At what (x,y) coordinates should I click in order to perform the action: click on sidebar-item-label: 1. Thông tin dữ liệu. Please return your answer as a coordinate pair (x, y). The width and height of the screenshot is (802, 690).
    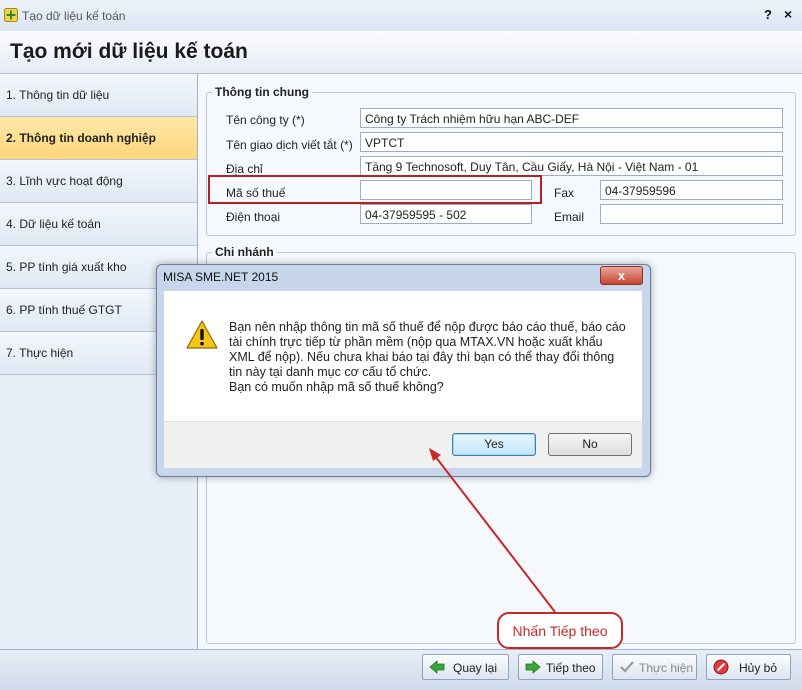
    Looking at the image, I should click on (58, 95).